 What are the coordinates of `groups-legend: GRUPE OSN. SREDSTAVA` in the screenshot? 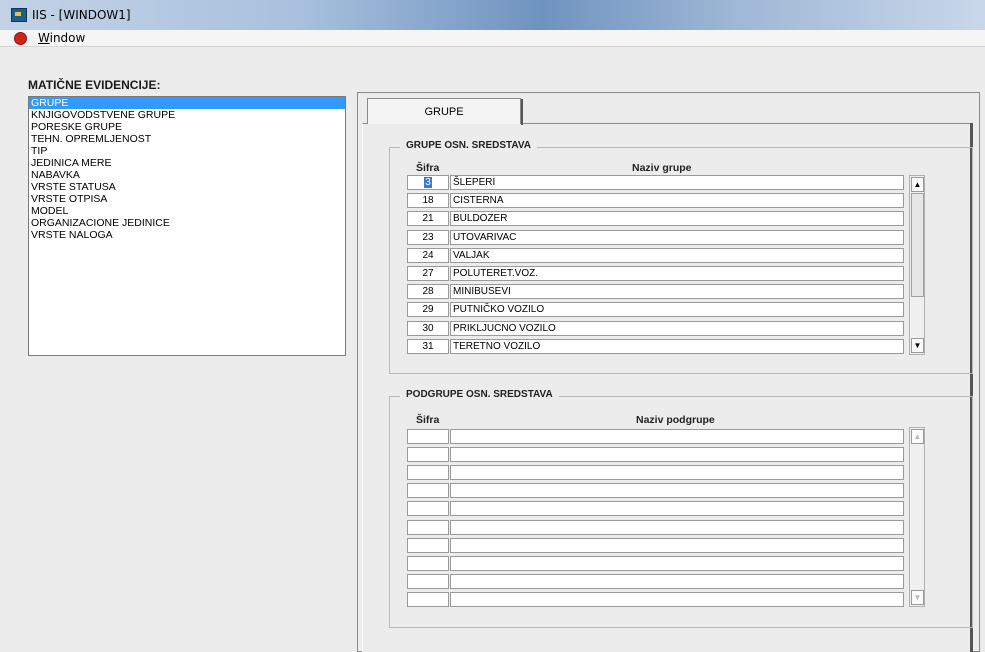 It's located at (469, 145).